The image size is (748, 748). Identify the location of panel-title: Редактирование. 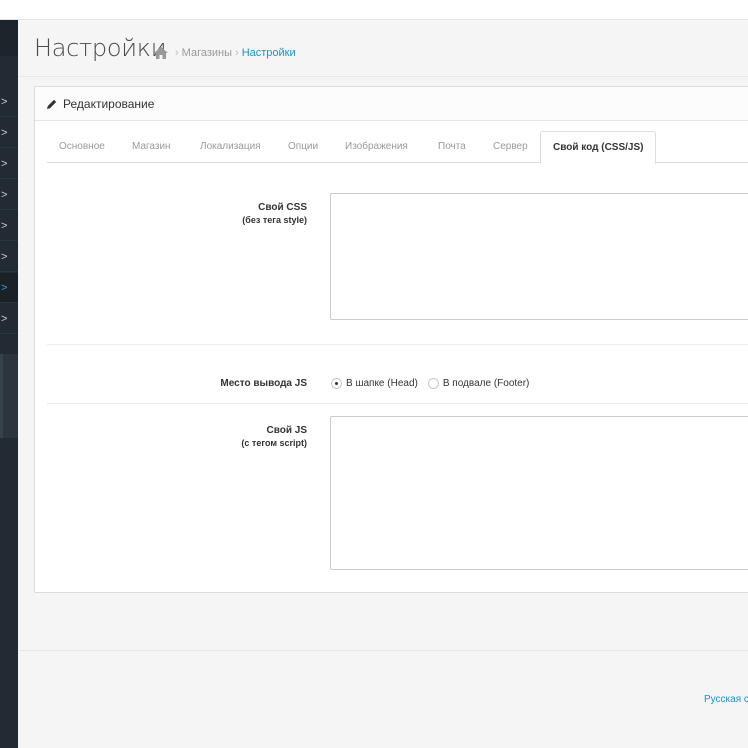
(109, 103).